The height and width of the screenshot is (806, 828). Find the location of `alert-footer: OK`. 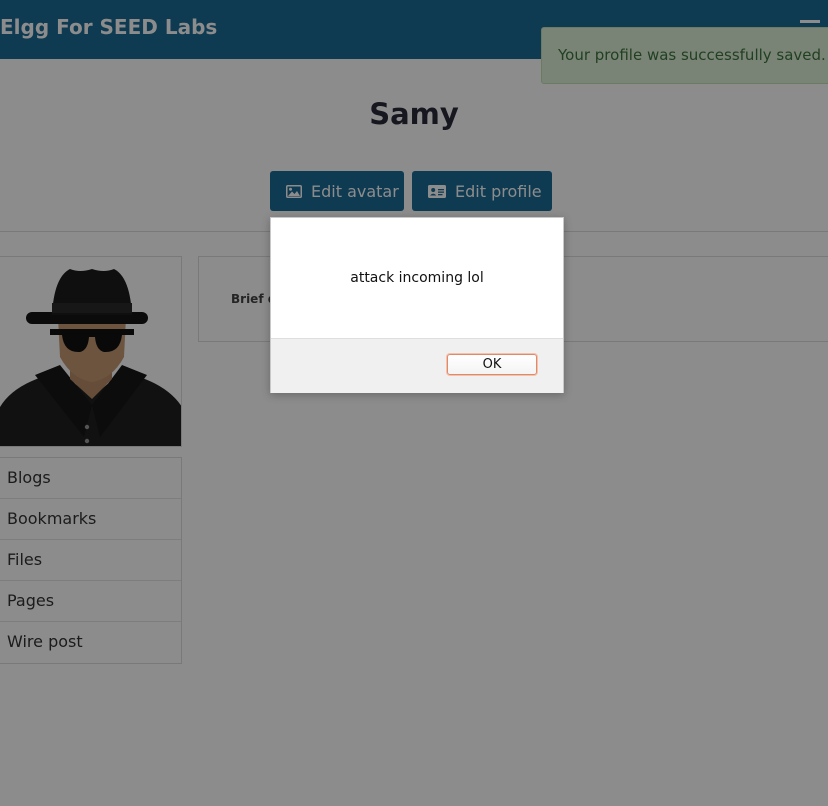

alert-footer: OK is located at coordinates (417, 365).